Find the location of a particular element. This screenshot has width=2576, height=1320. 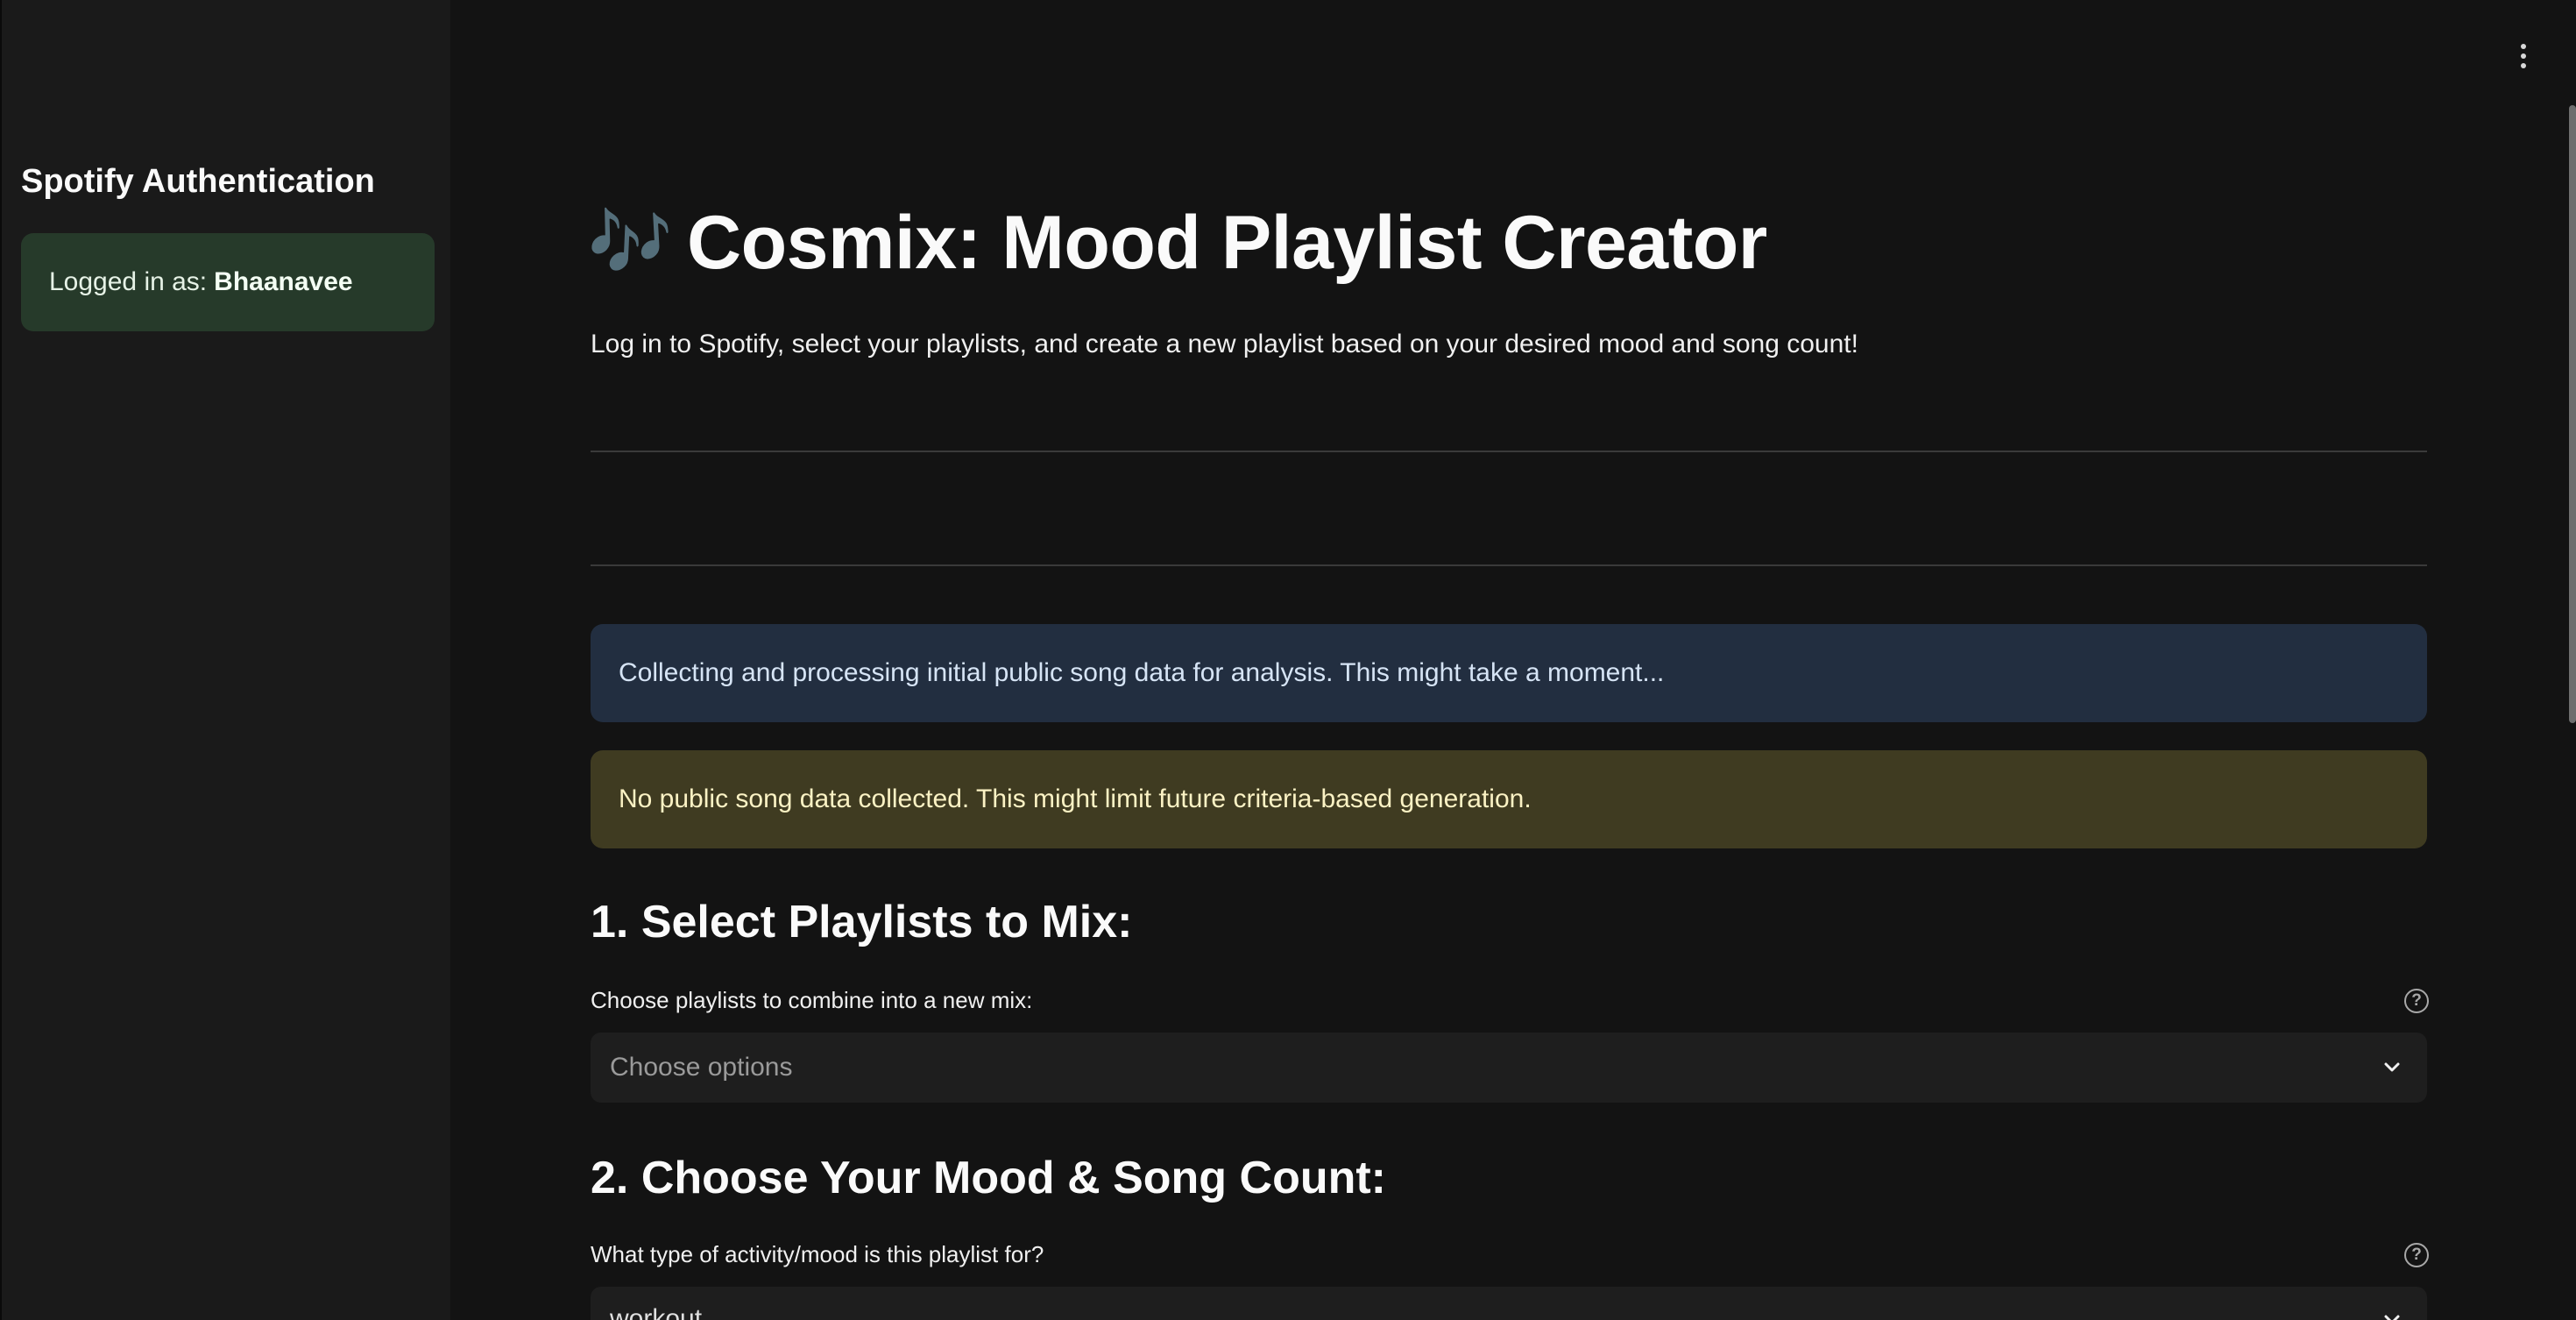

page-title: Cosmix: Mood Playlist Creator is located at coordinates (1227, 243).